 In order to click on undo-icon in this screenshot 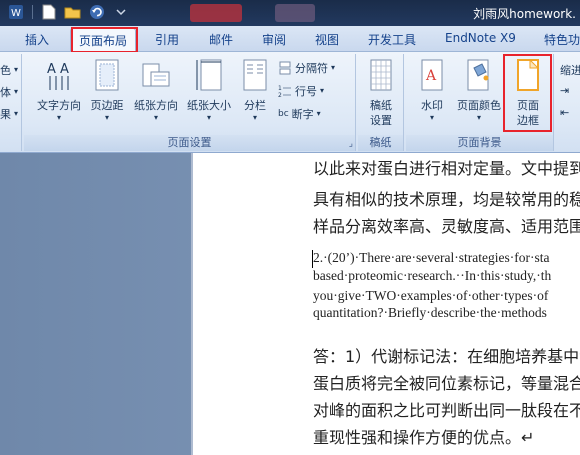, I will do `click(97, 12)`.